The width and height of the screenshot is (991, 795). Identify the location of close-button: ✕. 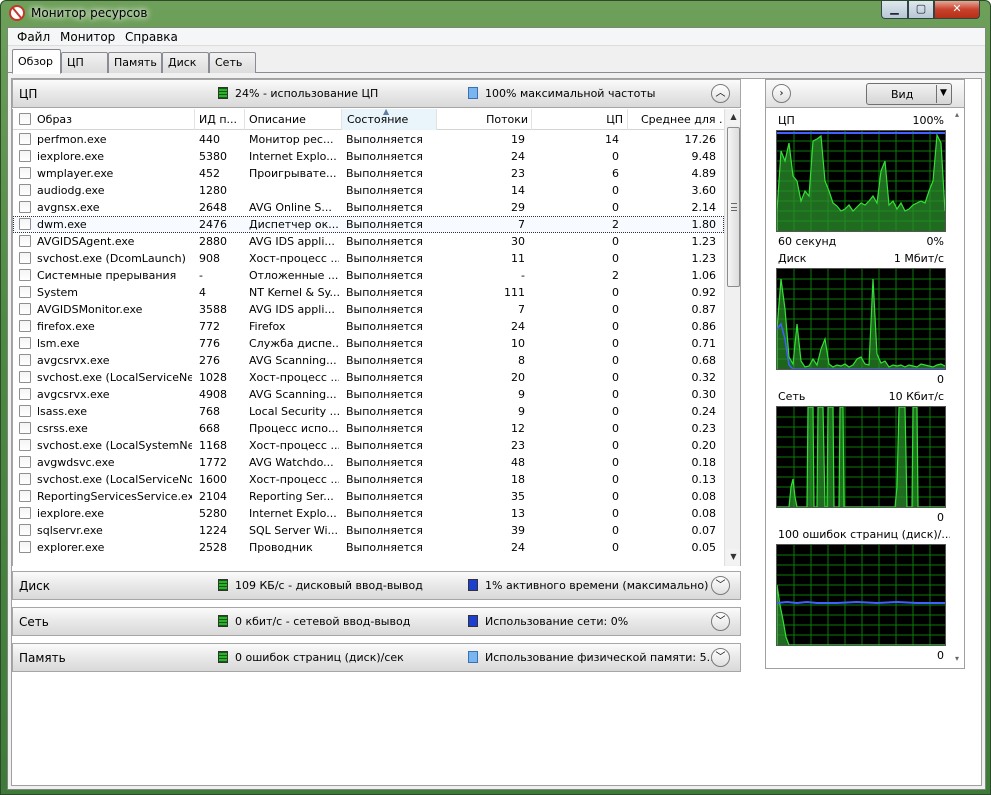
(957, 10).